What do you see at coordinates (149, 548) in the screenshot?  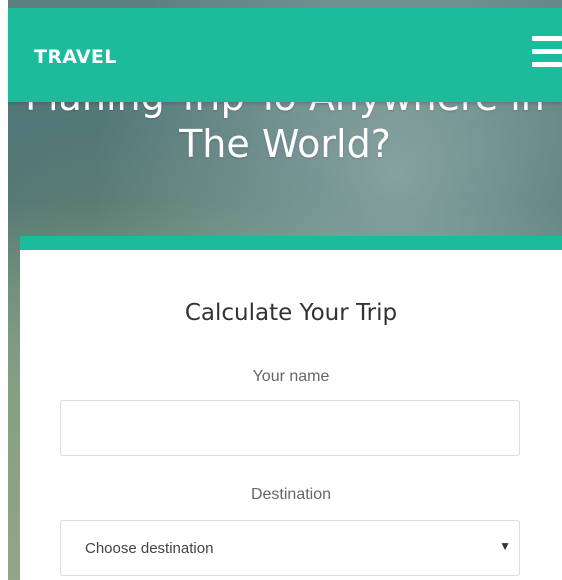 I see `destination-select-value: Choose destination` at bounding box center [149, 548].